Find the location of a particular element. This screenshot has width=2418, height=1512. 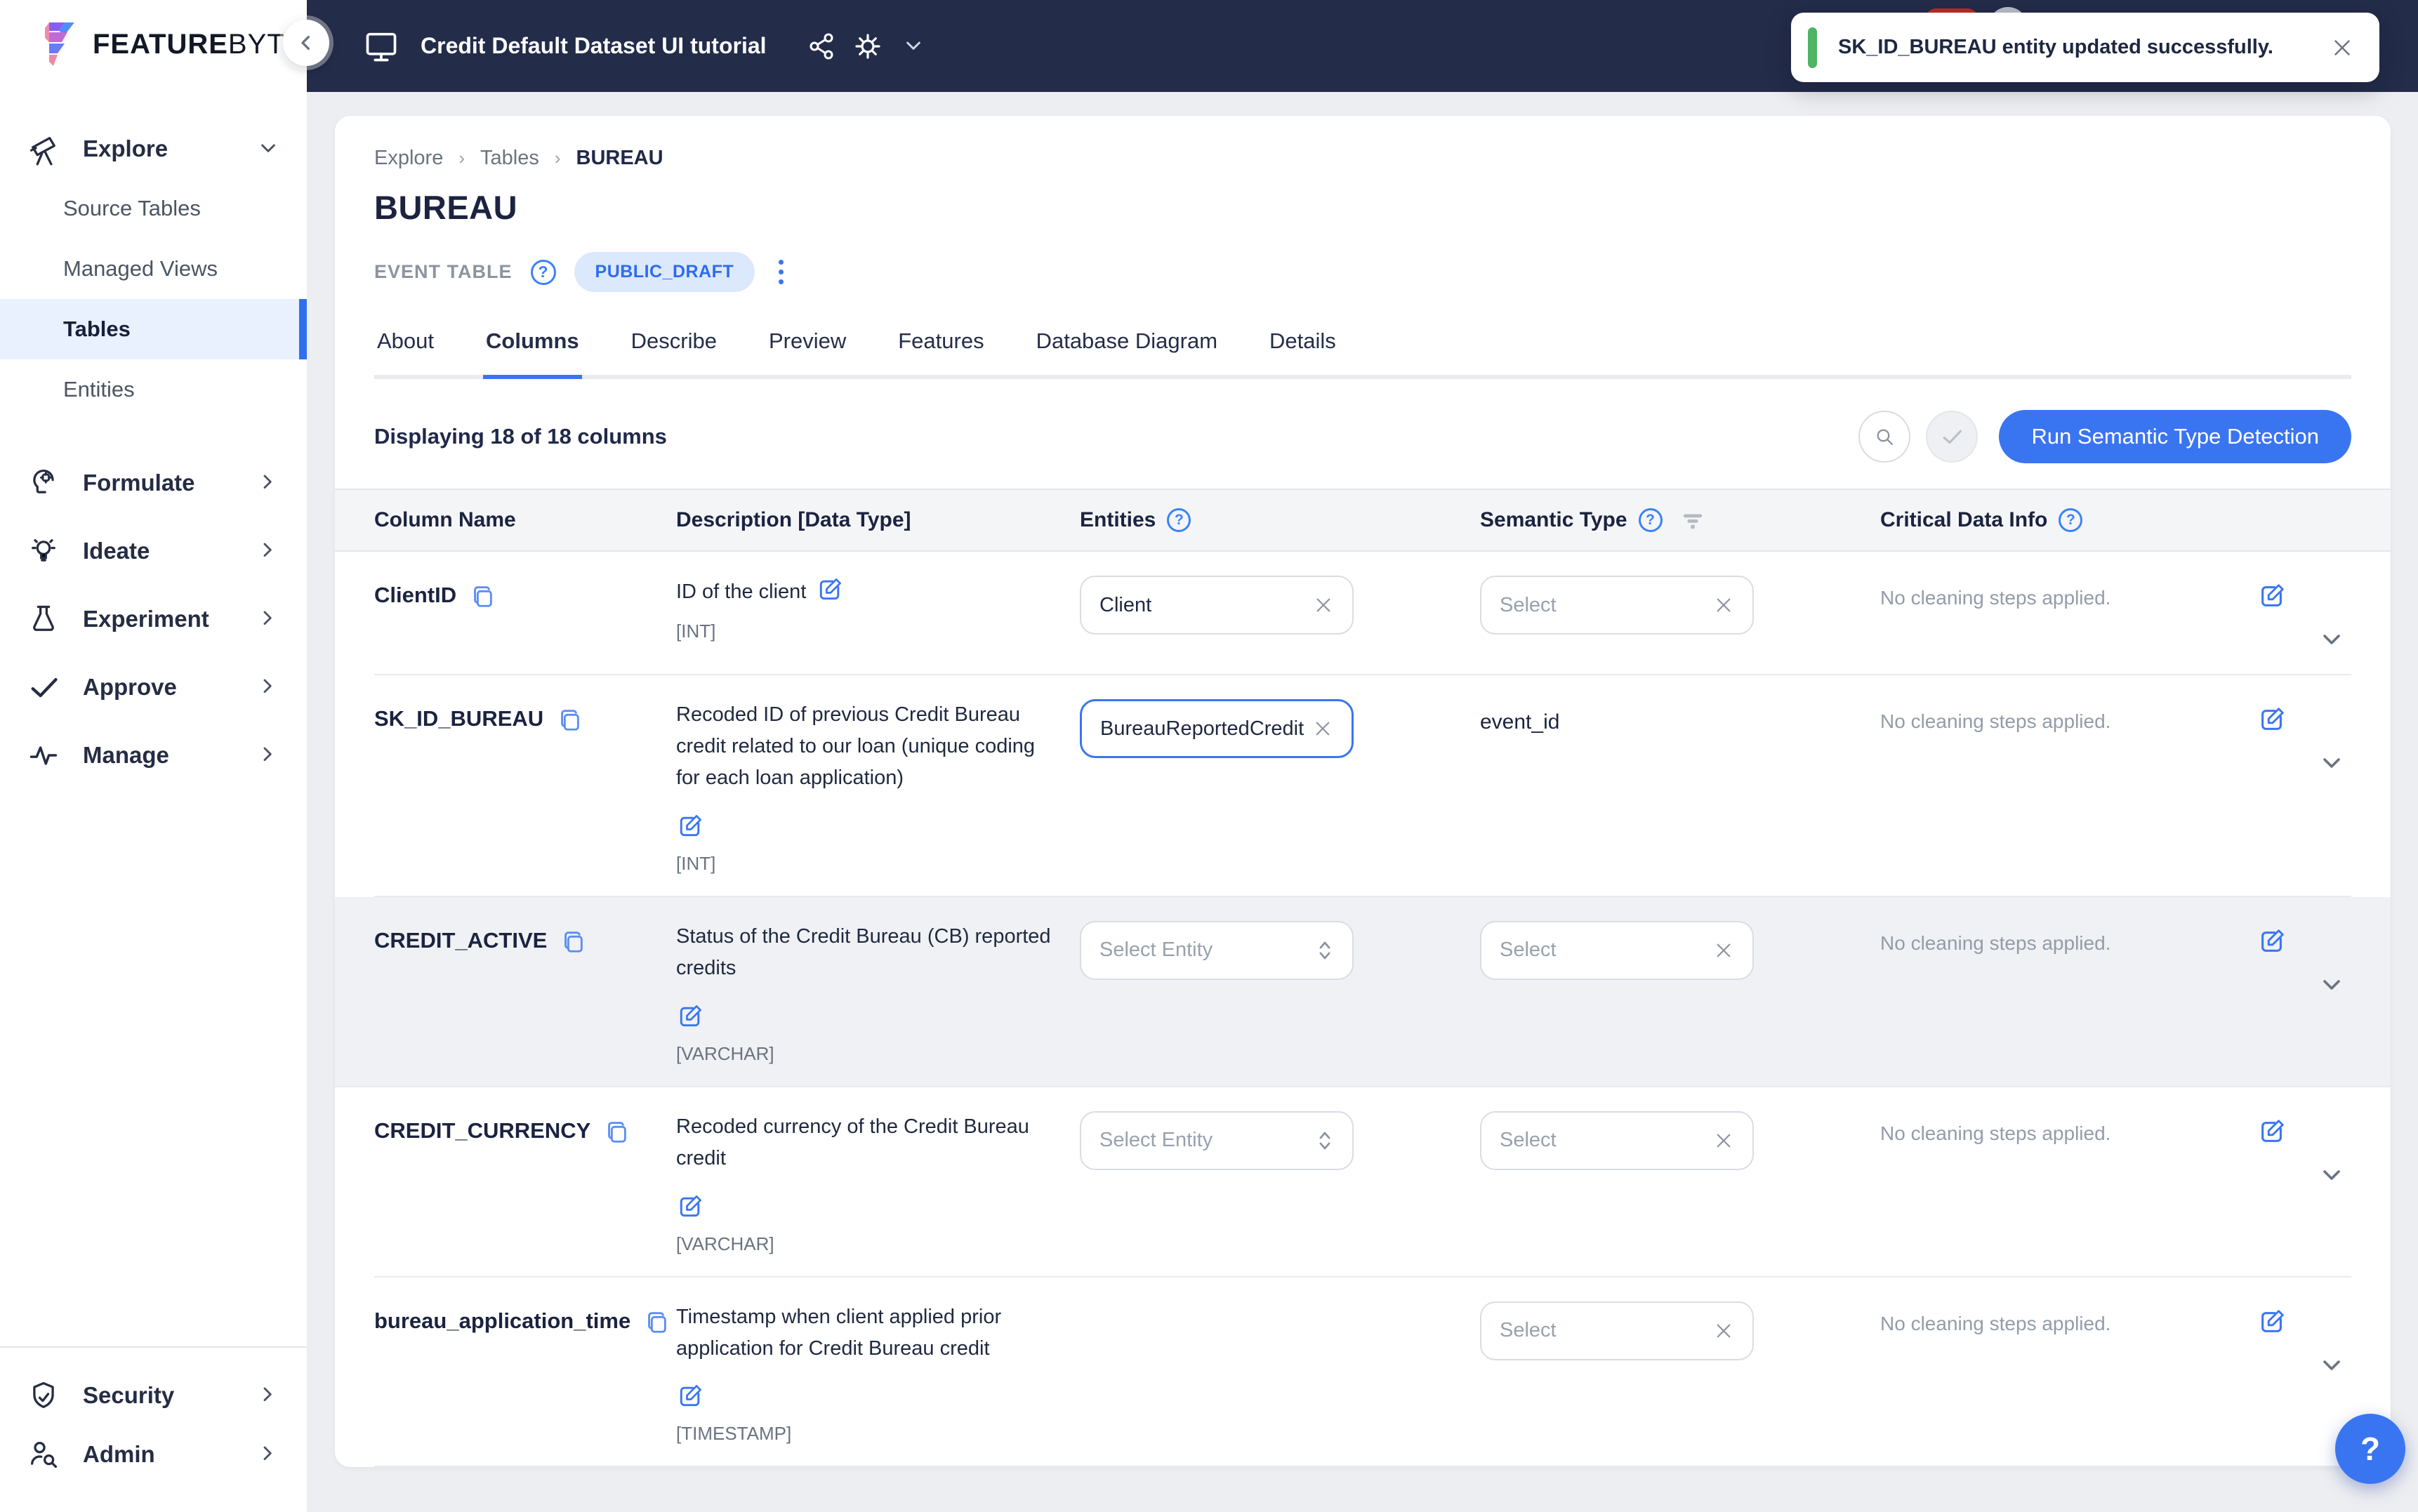

sidebar-item-ideate: Ideate is located at coordinates (153, 551).